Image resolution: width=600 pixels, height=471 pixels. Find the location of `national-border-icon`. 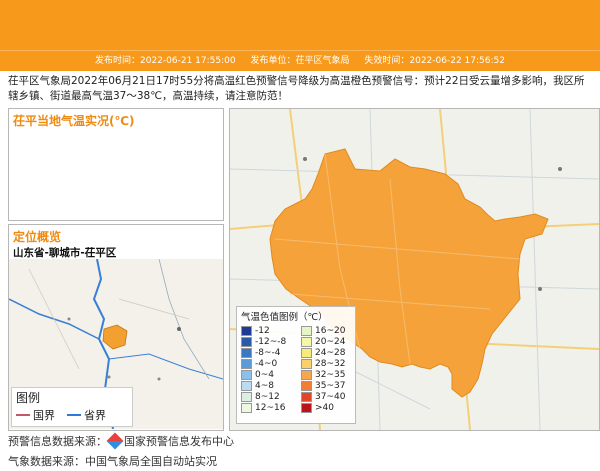

national-border-icon is located at coordinates (23, 415).